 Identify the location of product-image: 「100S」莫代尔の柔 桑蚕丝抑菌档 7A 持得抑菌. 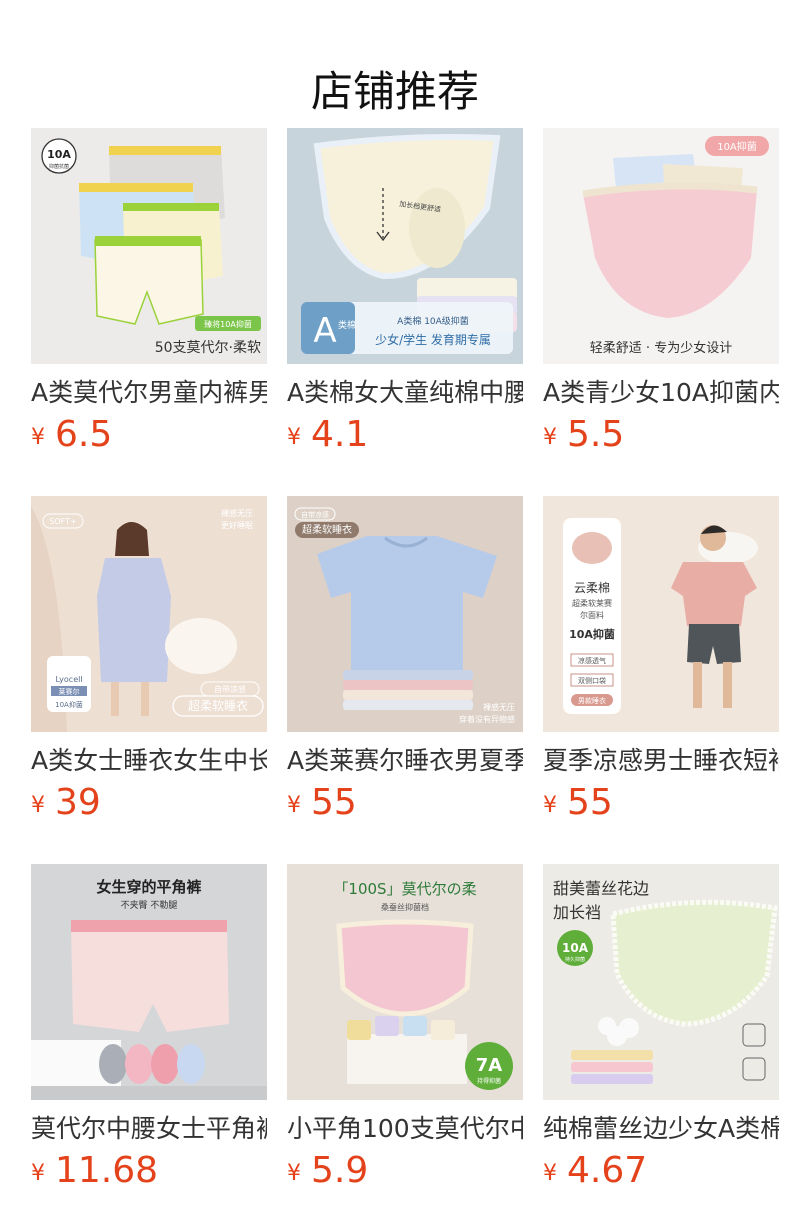
(405, 982).